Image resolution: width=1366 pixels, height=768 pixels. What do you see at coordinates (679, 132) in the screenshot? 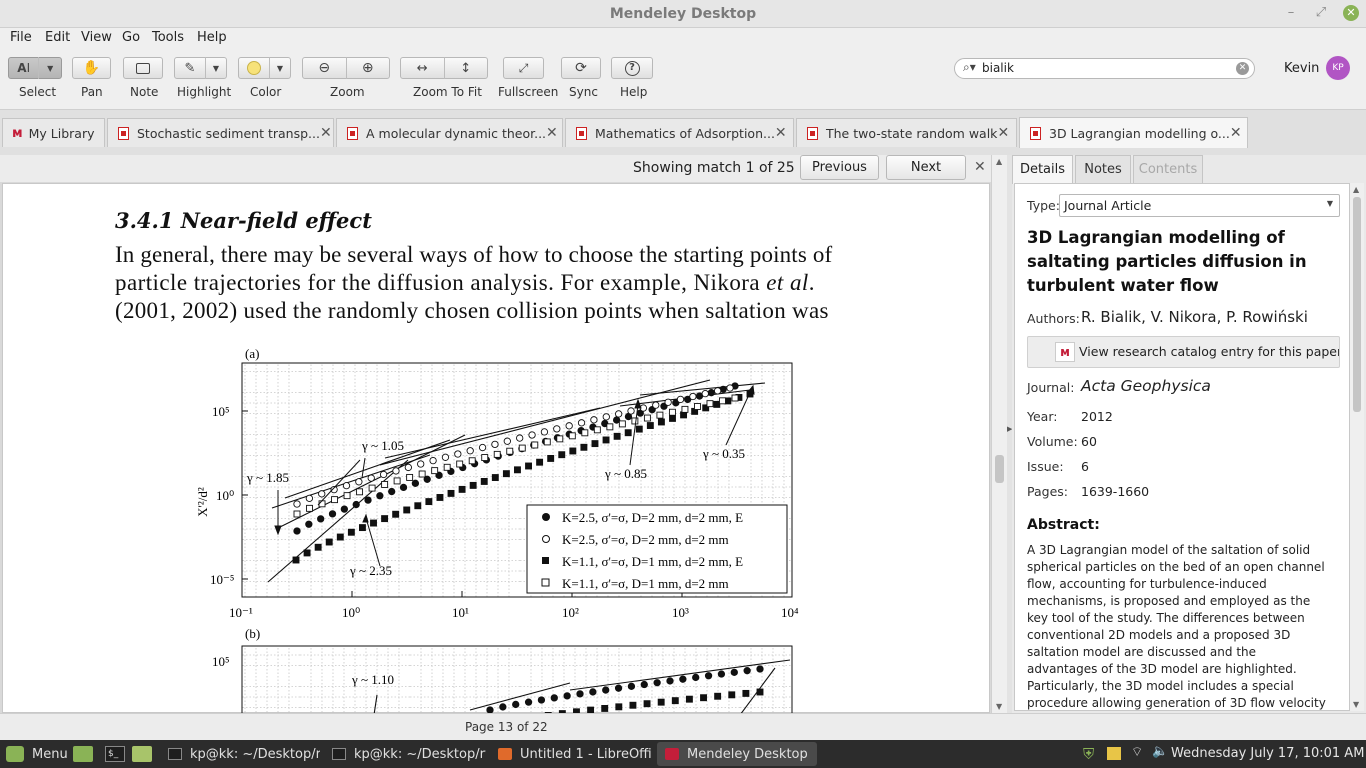
I see `tab-document-3: Mathematics of Adsorption... ✕` at bounding box center [679, 132].